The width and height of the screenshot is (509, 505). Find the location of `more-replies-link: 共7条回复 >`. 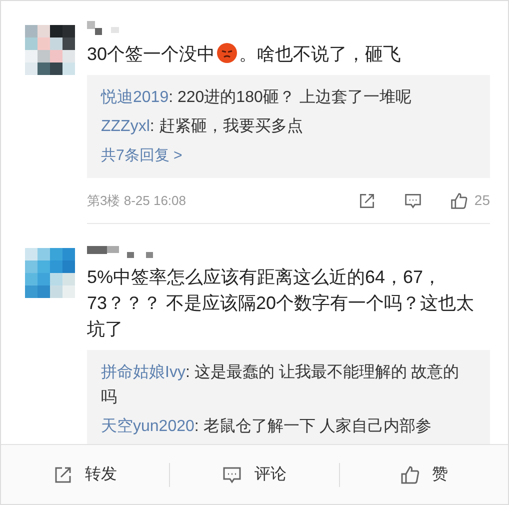

more-replies-link: 共7条回复 > is located at coordinates (141, 155).